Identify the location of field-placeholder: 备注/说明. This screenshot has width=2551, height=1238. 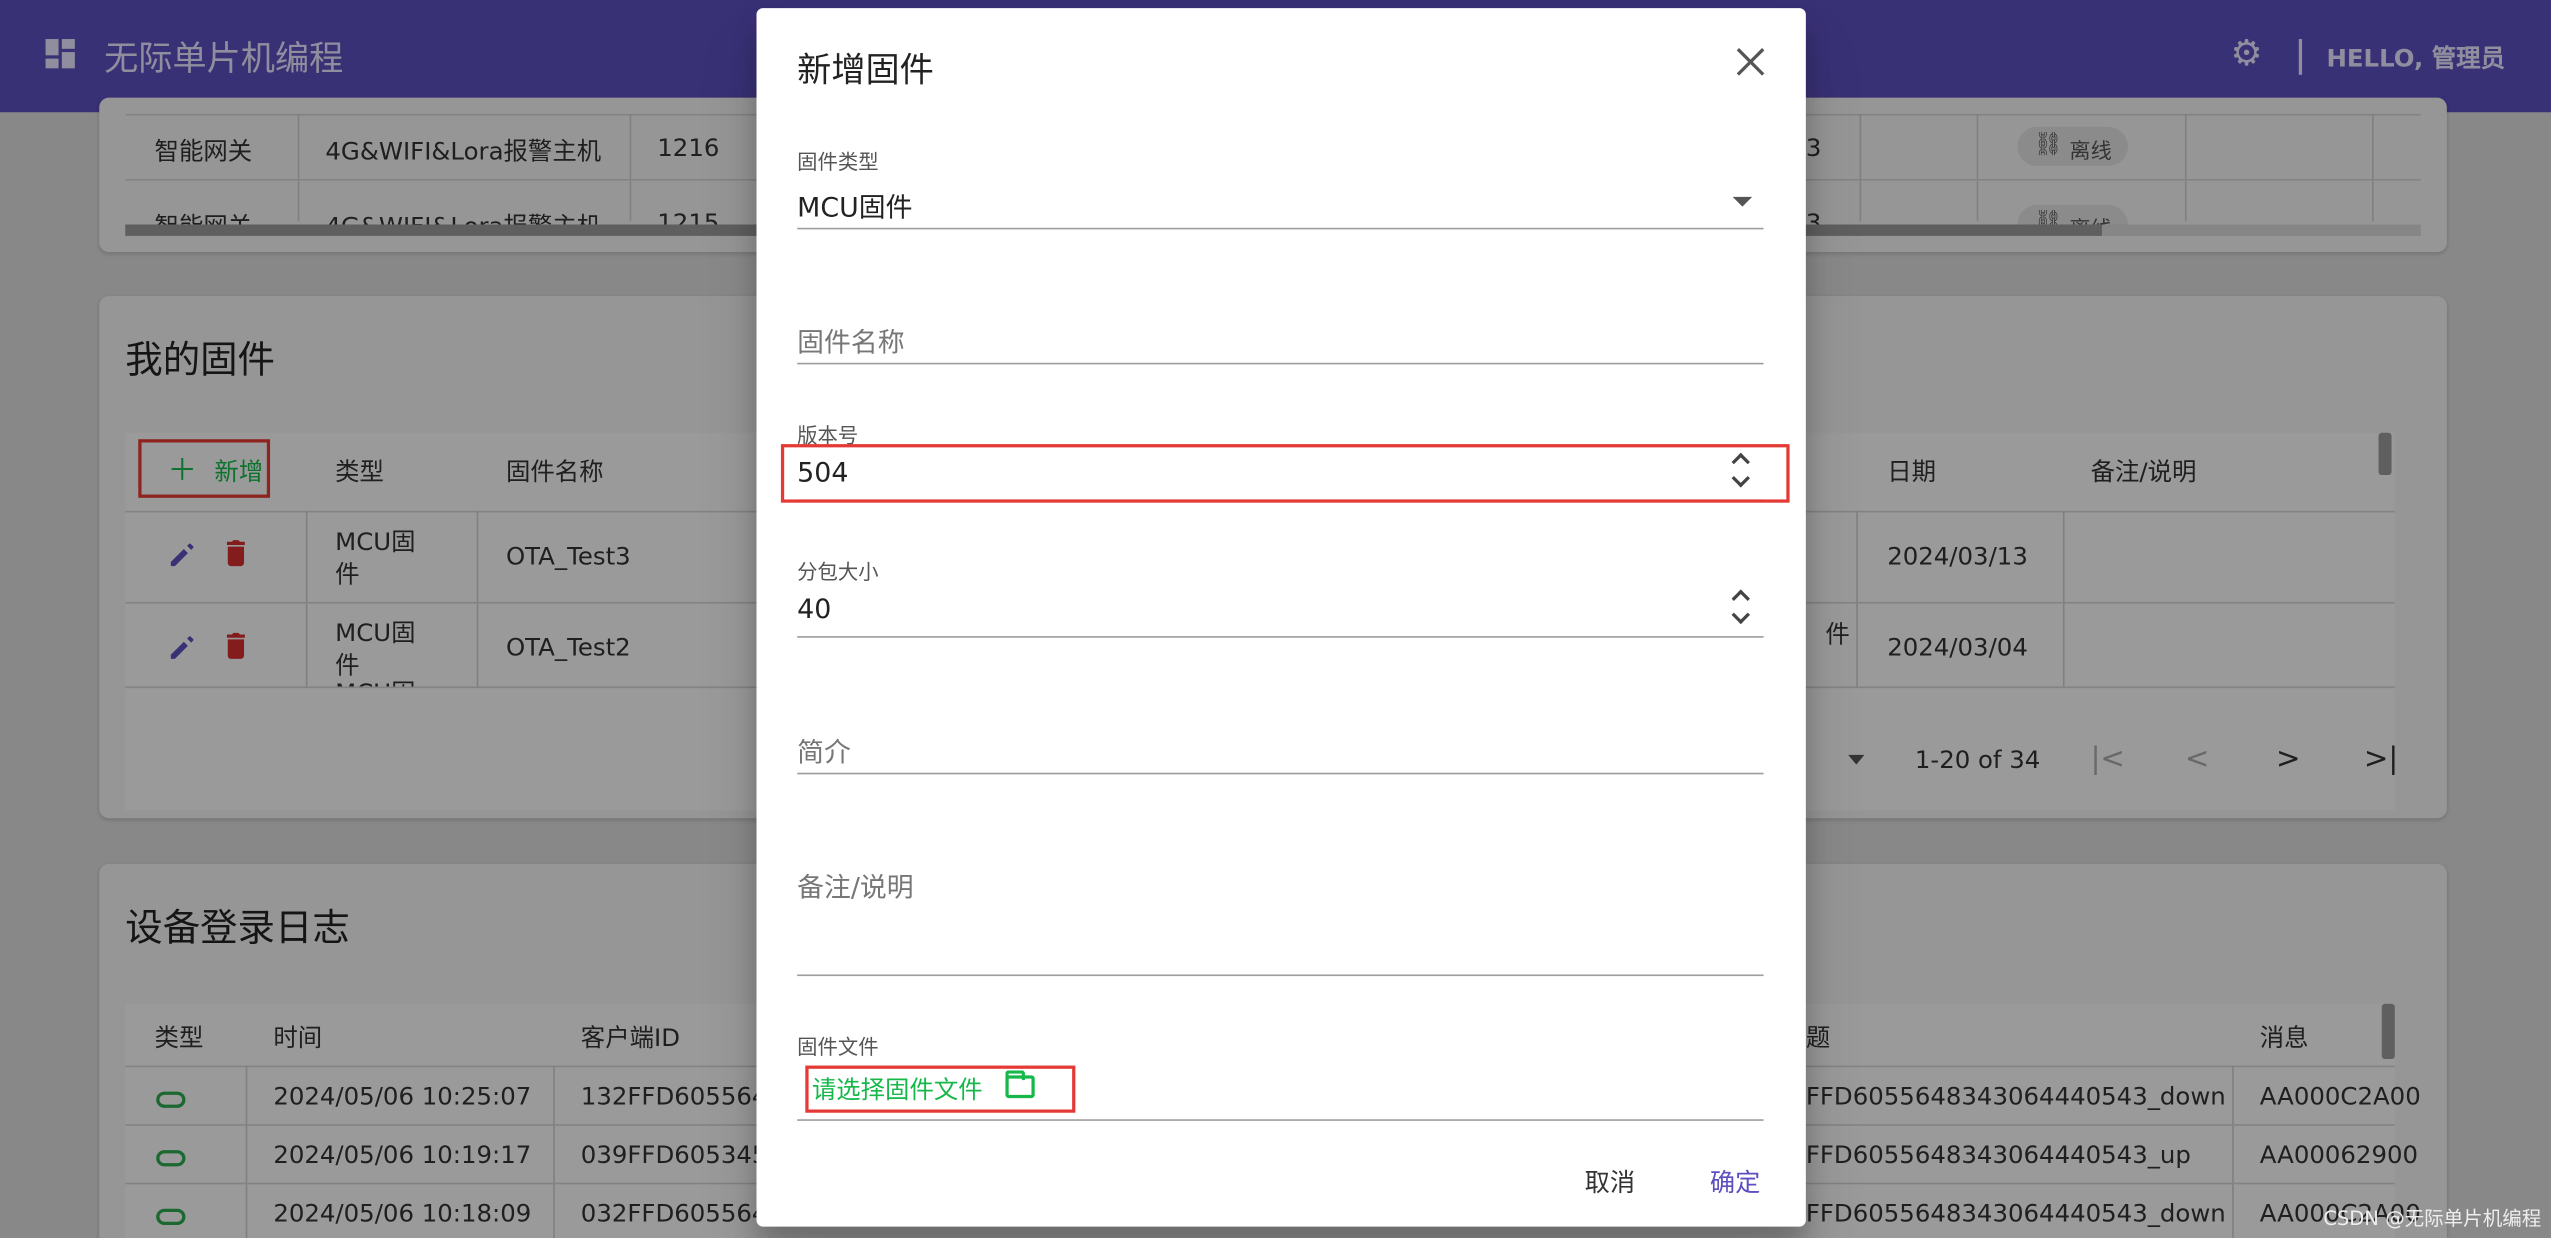
(855, 887).